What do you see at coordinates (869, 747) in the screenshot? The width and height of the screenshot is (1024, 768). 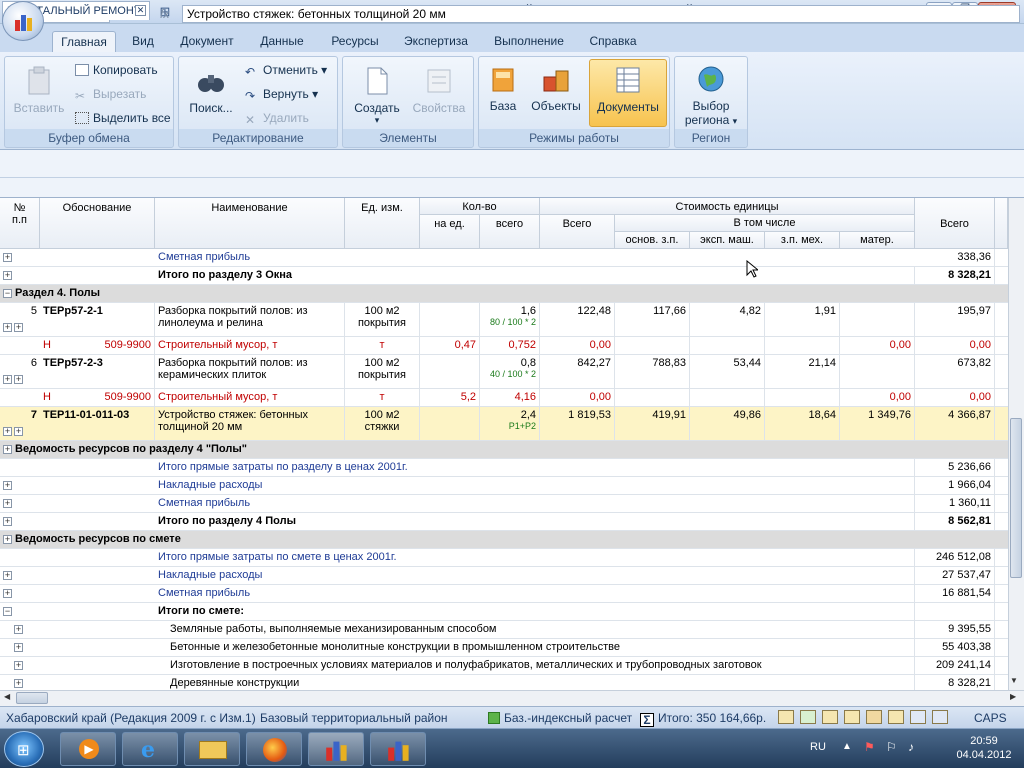 I see `network-icon: ⚑` at bounding box center [869, 747].